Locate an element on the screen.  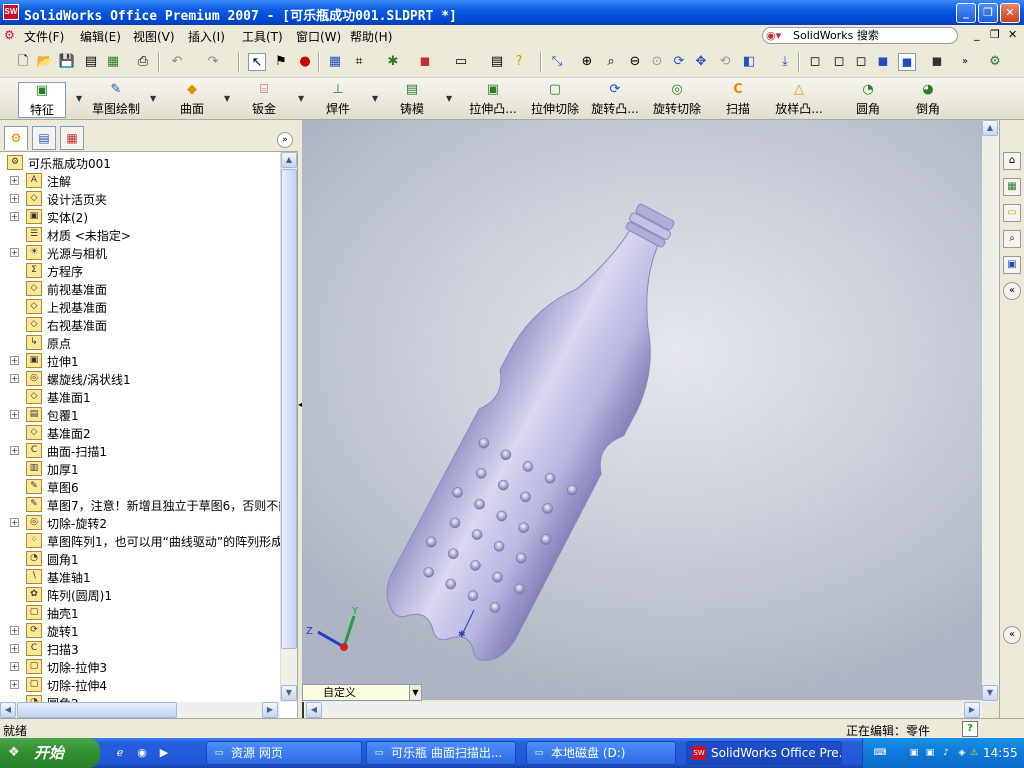
viewport-horizontal-scrollbar: ◀ ▶ is located at coordinates (642, 710).